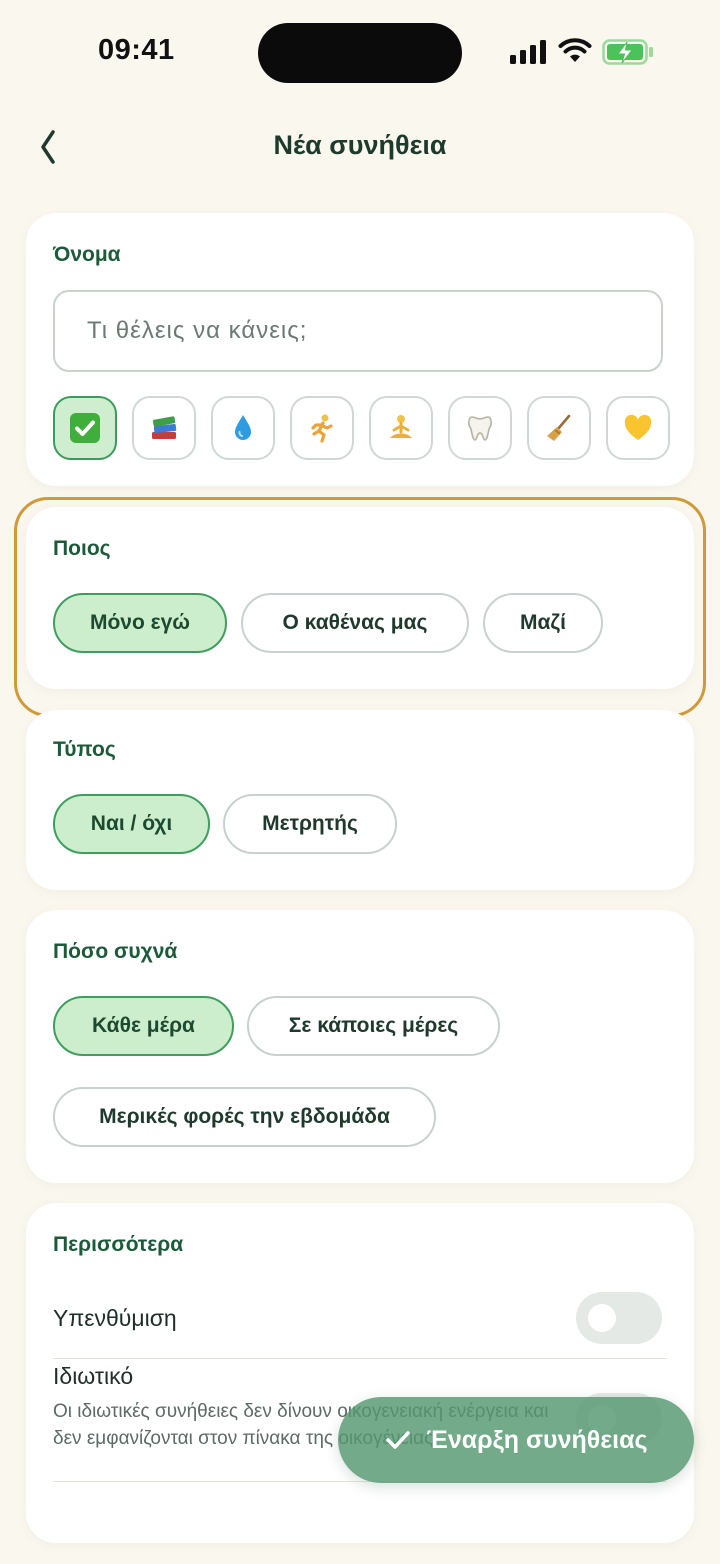  Describe the element at coordinates (528, 52) in the screenshot. I see `cellular-signal-icon` at that location.